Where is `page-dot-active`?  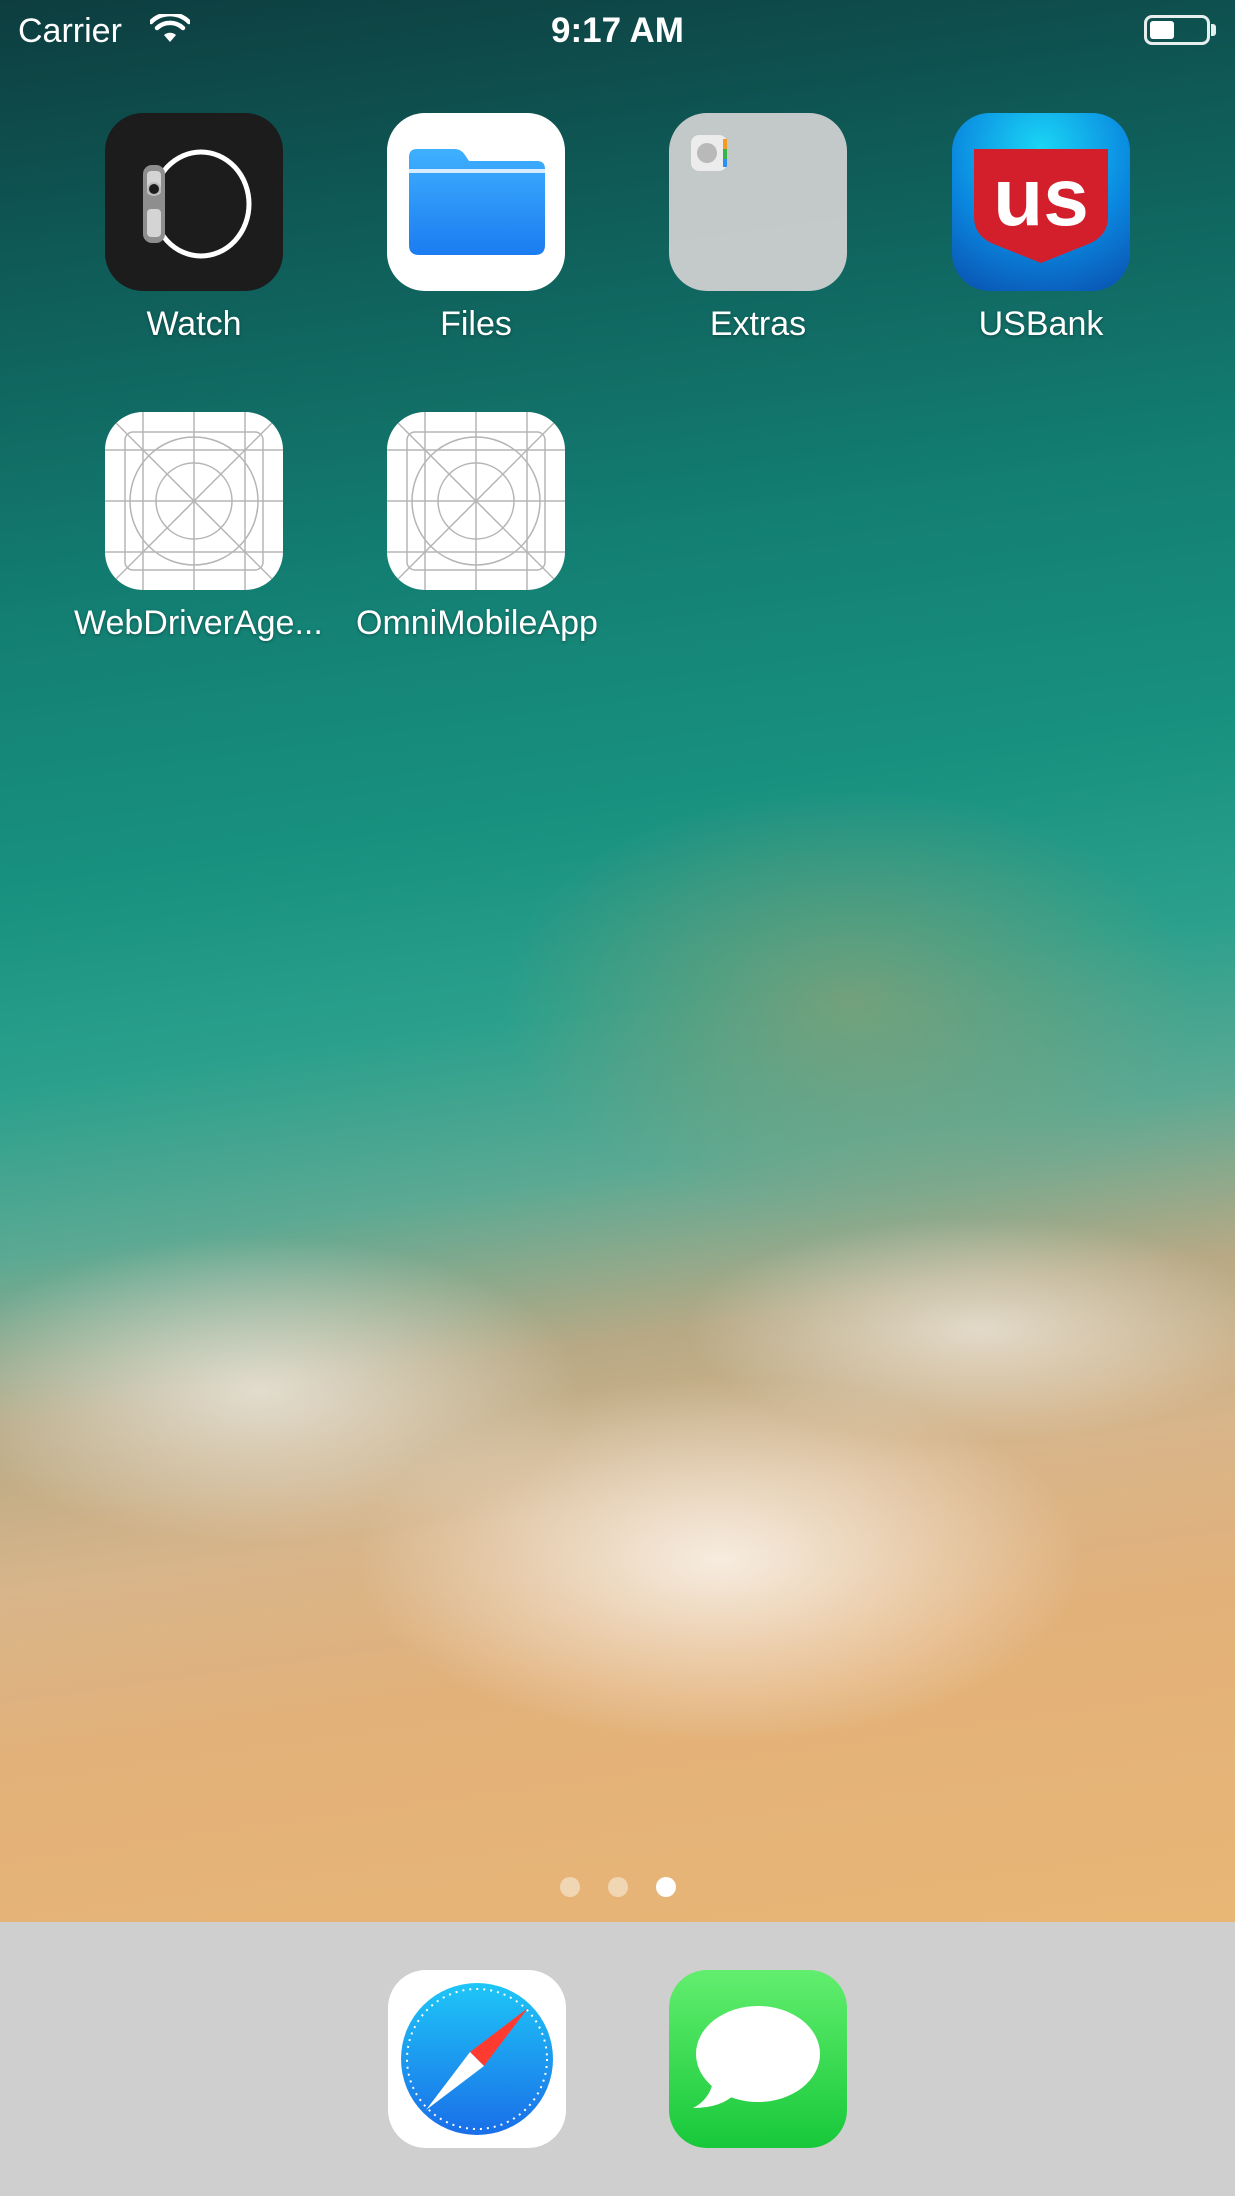
page-dot-active is located at coordinates (665, 1887).